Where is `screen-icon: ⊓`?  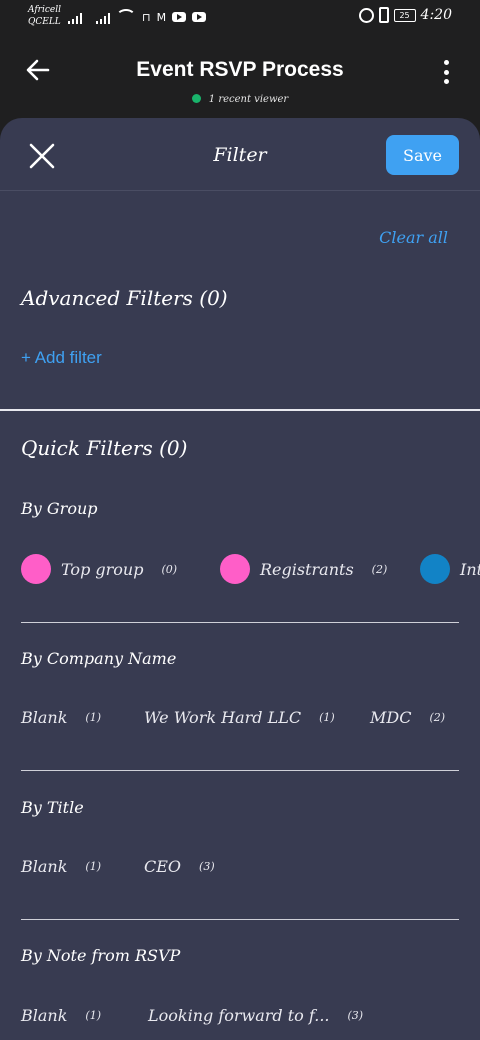
screen-icon: ⊓ is located at coordinates (146, 17).